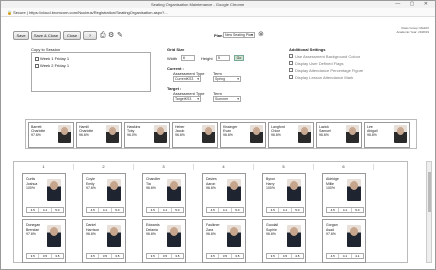 Image resolution: width=436 pixels, height=270 pixels. Describe the element at coordinates (239, 58) in the screenshot. I see `go-button: Go` at that location.